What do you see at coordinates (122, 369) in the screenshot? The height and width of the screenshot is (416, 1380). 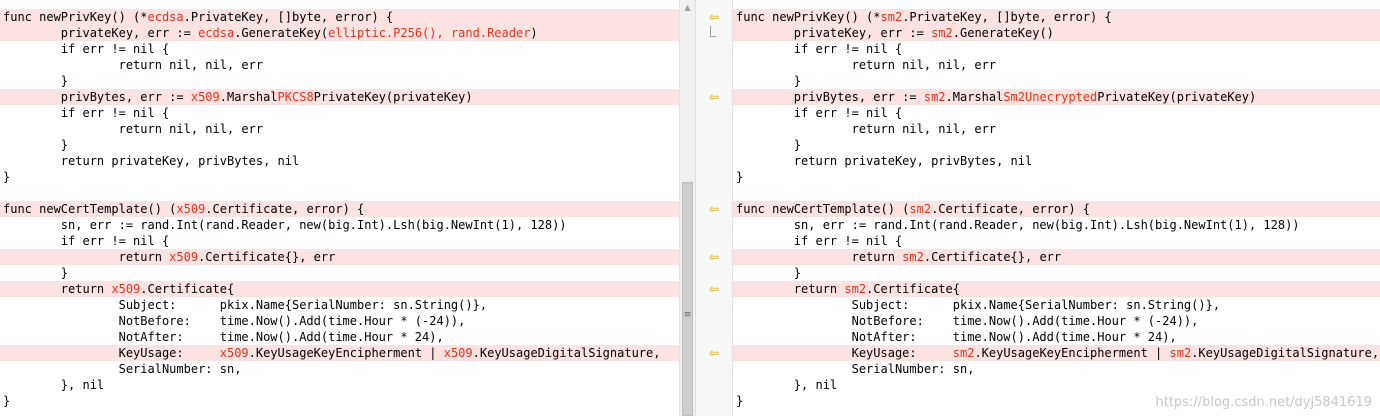 I see `code-token: SerialNumber: sn,` at bounding box center [122, 369].